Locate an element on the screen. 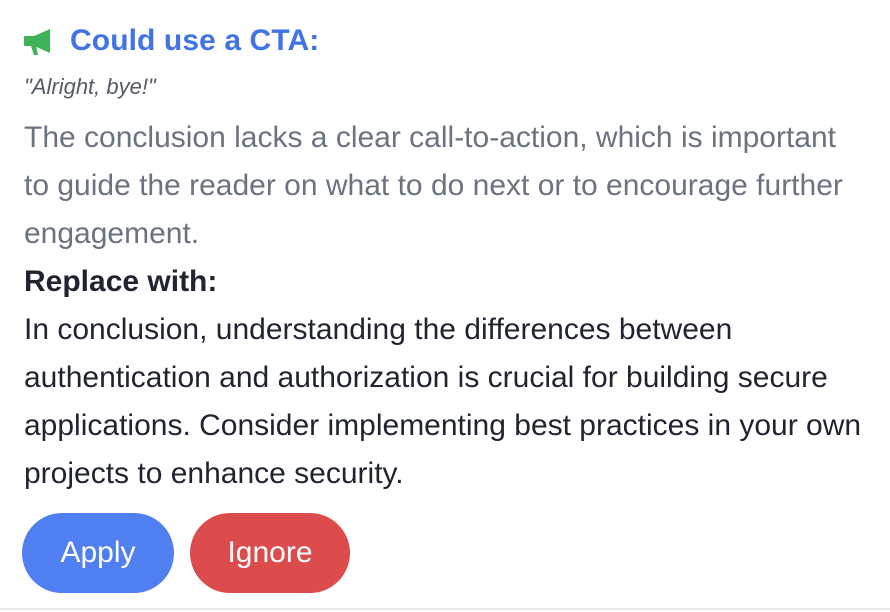 This screenshot has height=612, width=890. apply-button: Apply is located at coordinates (98, 553).